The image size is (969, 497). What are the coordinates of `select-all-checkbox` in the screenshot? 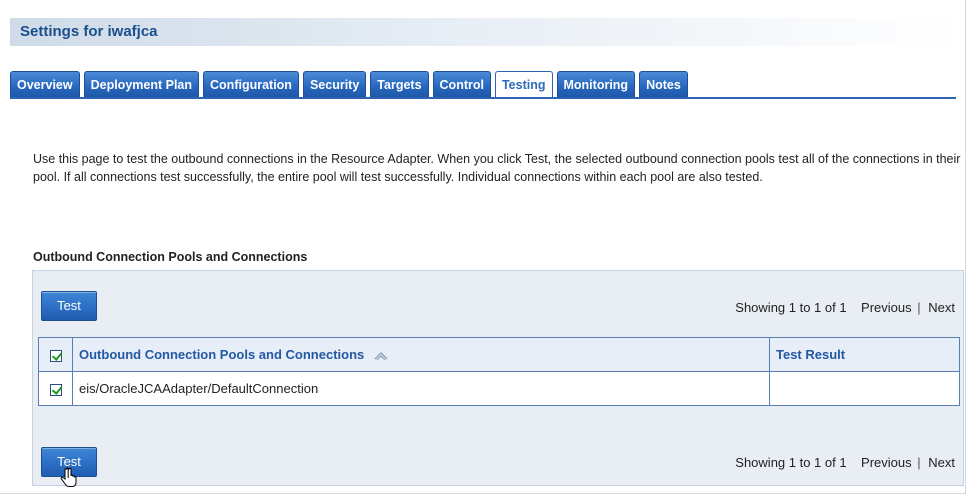 It's located at (55, 355).